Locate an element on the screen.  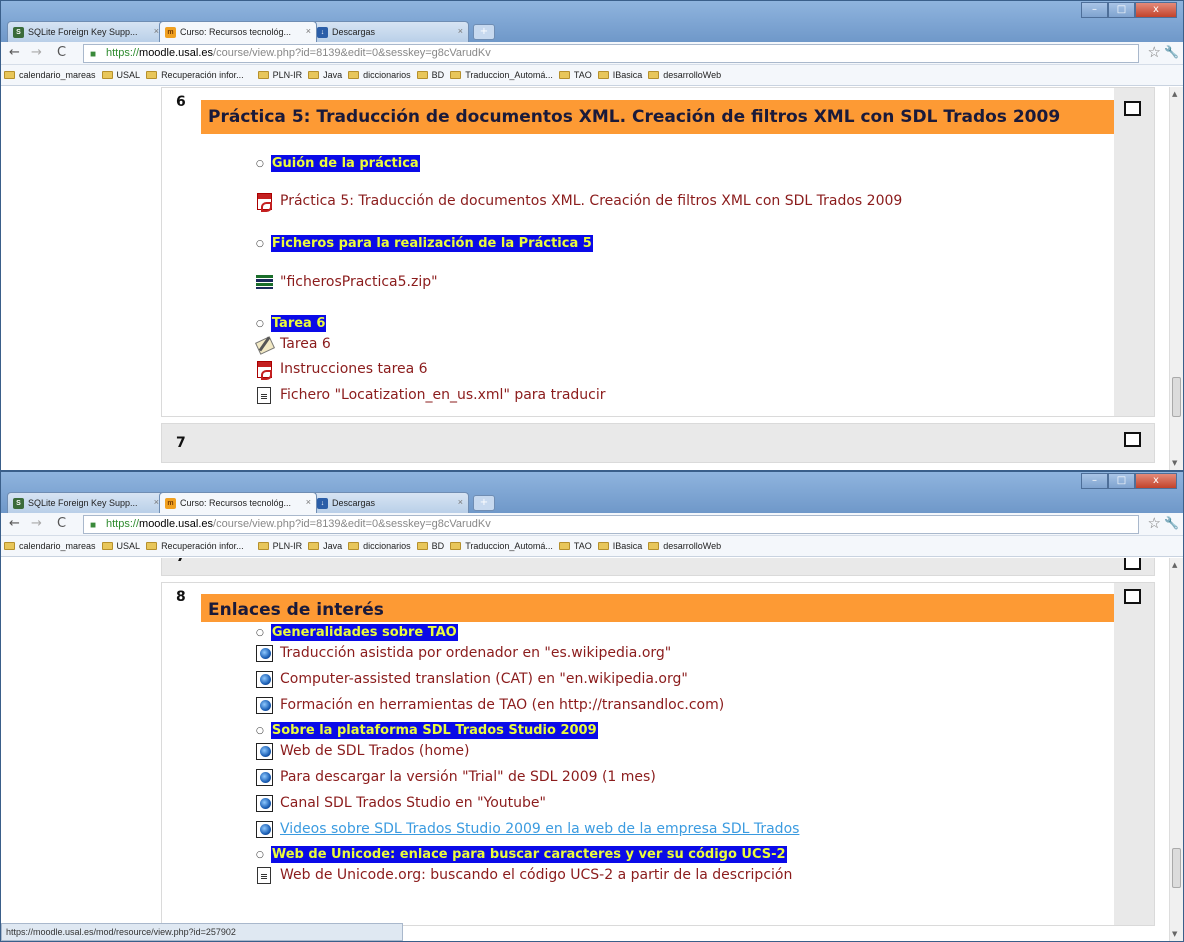
web-link-icon is located at coordinates (264, 777).